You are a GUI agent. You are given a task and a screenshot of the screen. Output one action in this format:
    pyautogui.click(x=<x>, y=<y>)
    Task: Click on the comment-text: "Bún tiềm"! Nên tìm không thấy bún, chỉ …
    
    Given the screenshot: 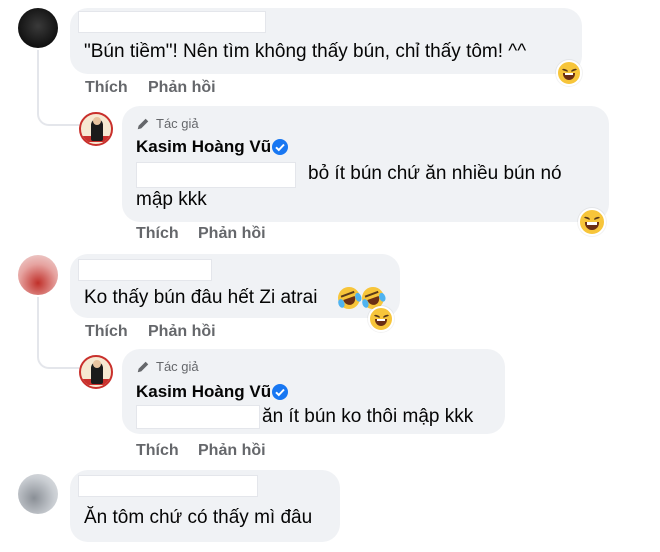 What is the action you would take?
    pyautogui.click(x=305, y=51)
    